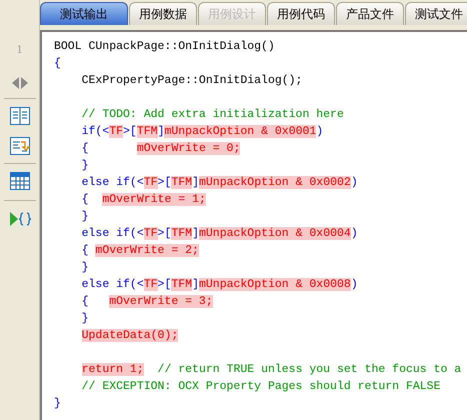 Image resolution: width=467 pixels, height=420 pixels. Describe the element at coordinates (143, 200) in the screenshot. I see `code-line: { mOverWrite = 1;` at that location.